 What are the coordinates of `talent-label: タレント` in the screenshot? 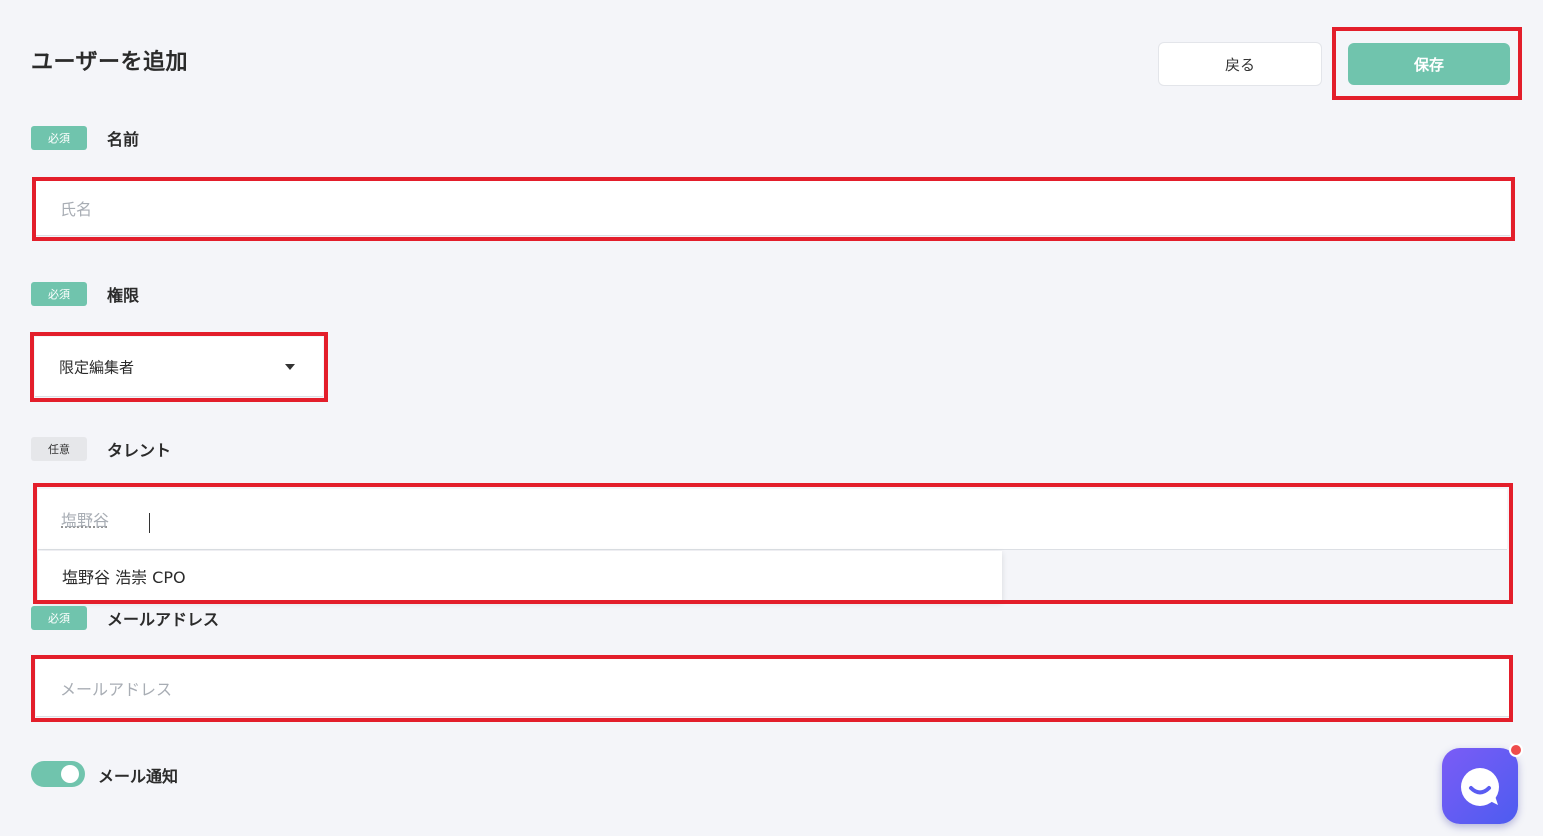 It's located at (139, 450).